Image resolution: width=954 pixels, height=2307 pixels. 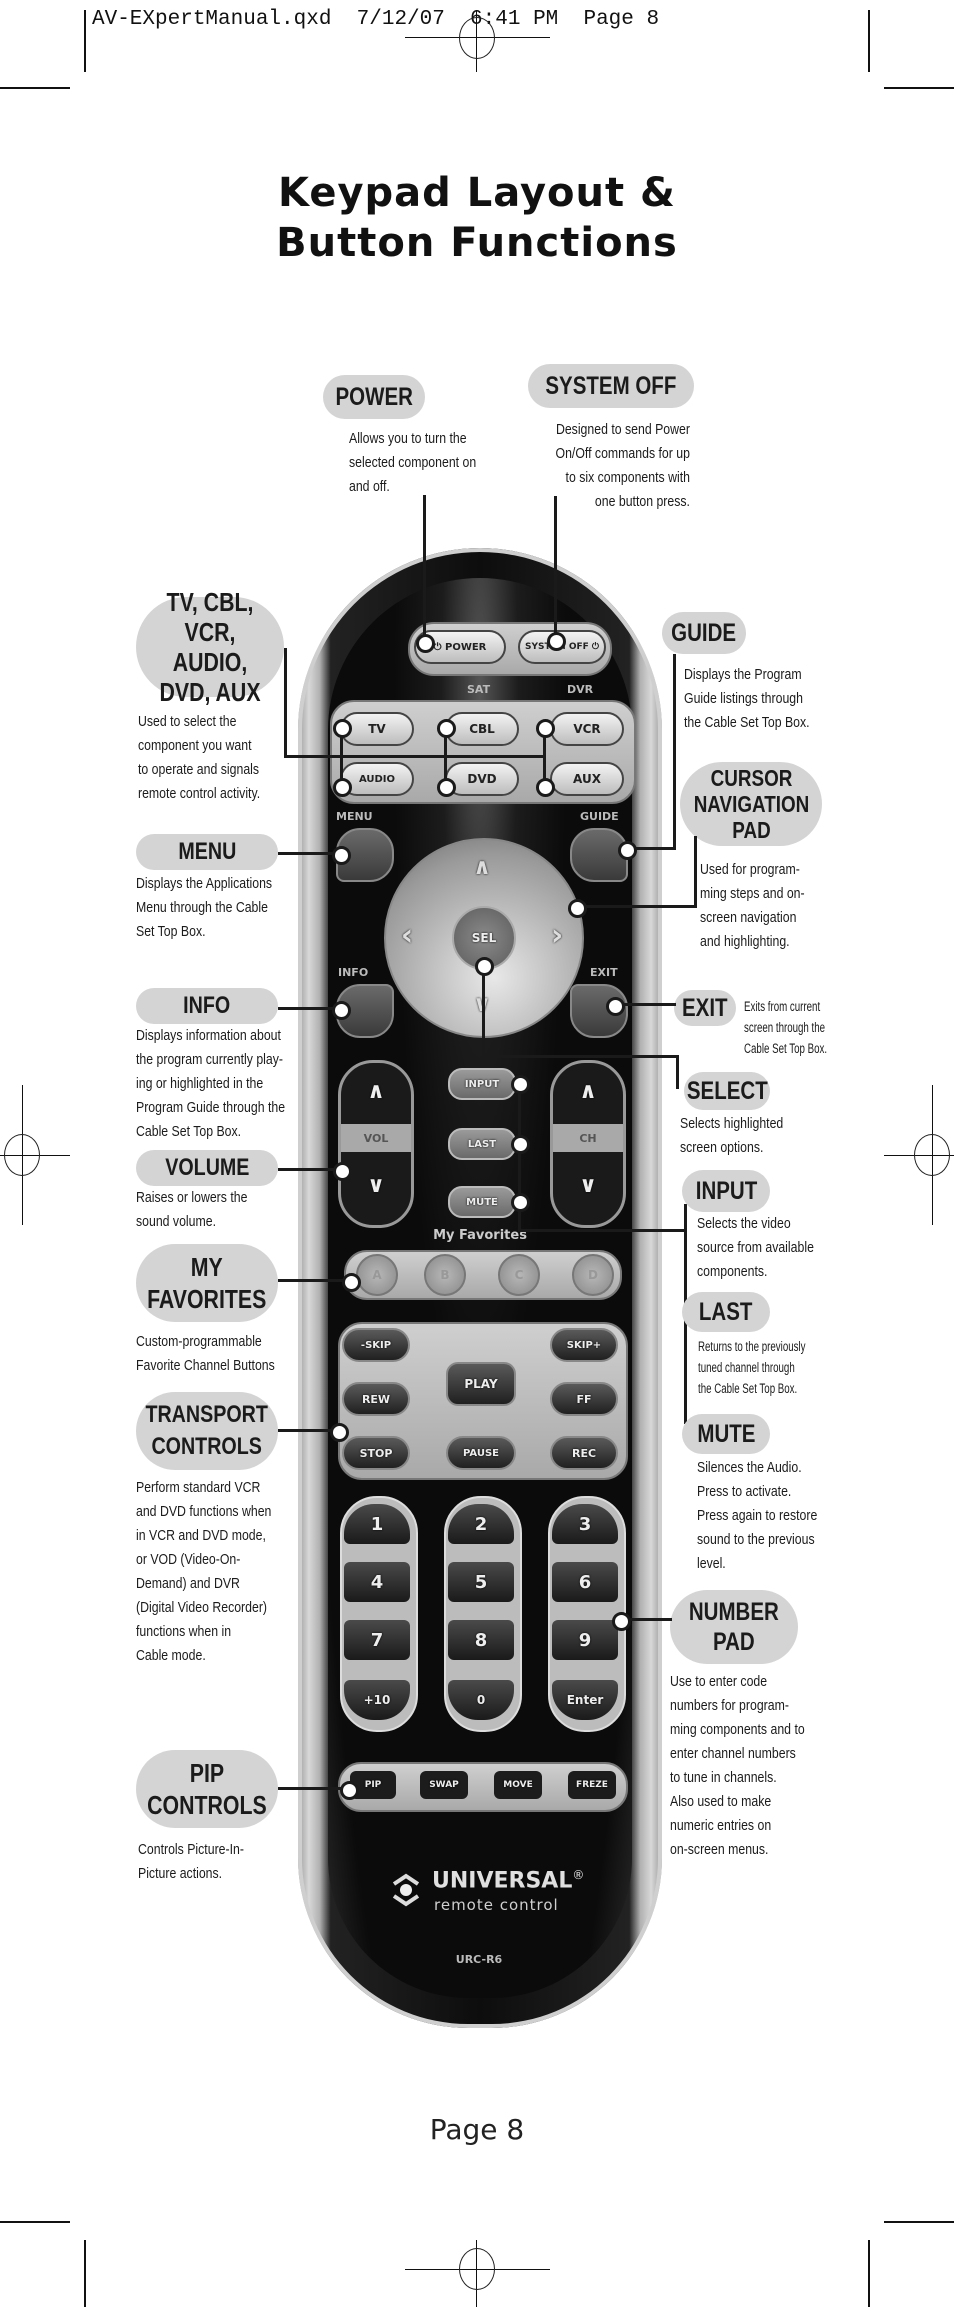 I want to click on swap-button: SWAP, so click(x=444, y=1785).